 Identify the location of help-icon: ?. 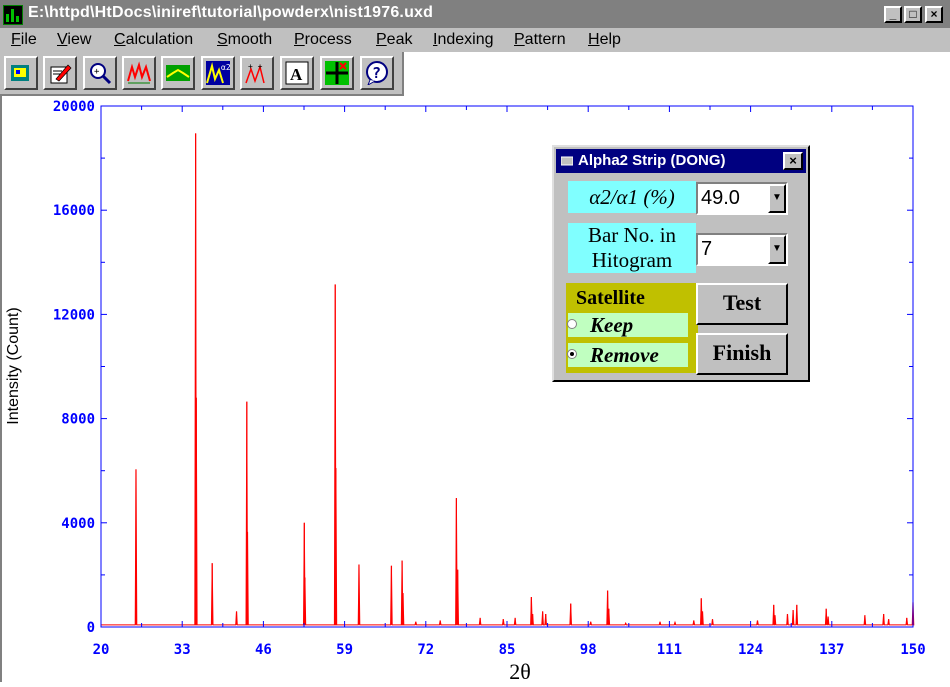
(377, 73).